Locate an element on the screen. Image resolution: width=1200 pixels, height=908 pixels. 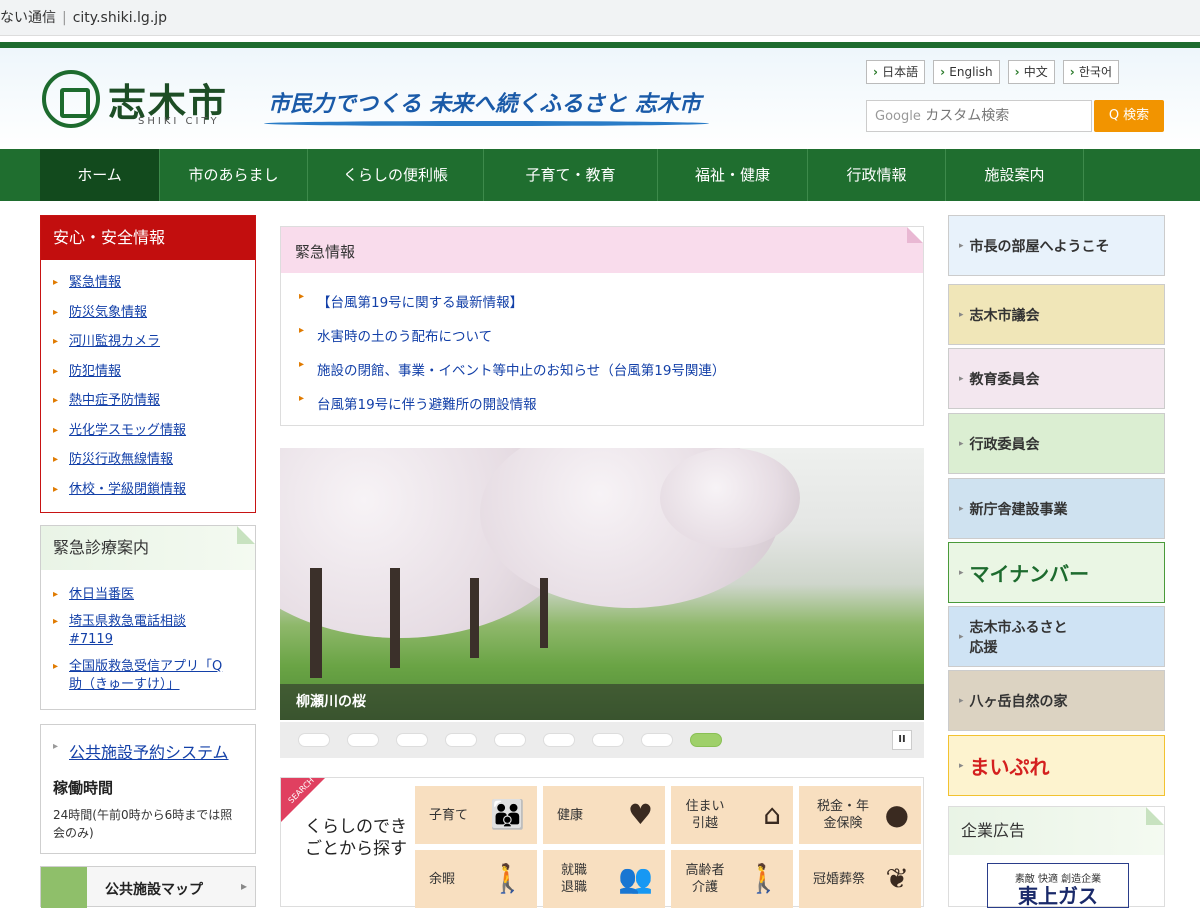
safety-link: 緊急情報 is located at coordinates (148, 283).